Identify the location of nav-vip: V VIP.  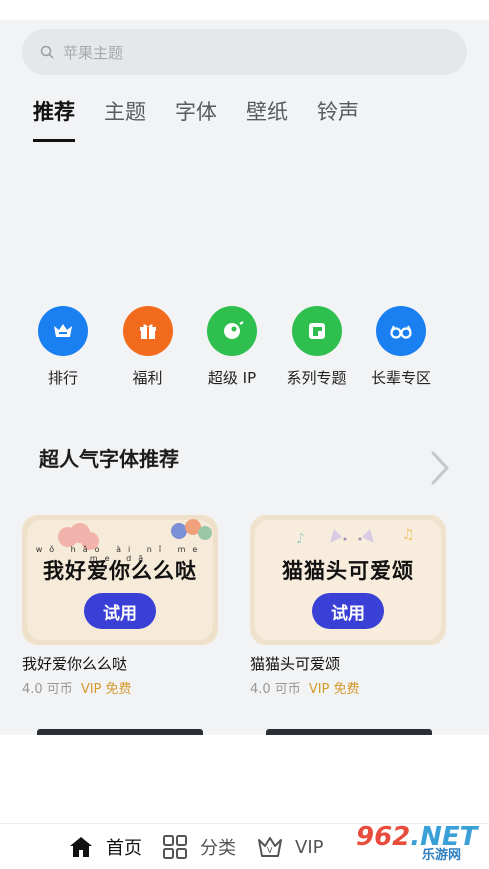
(290, 847).